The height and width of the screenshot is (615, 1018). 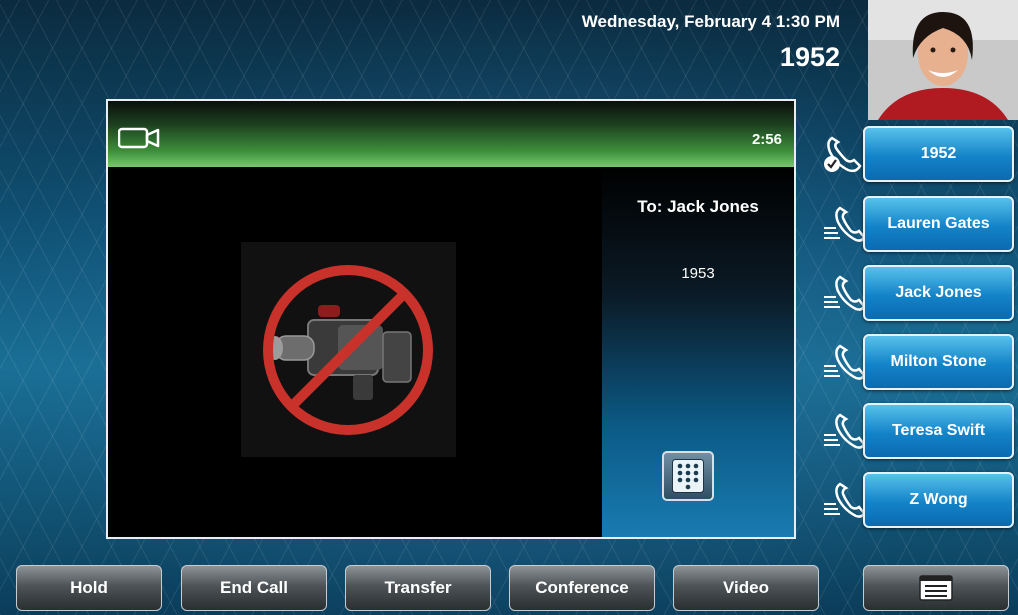 I want to click on line-button: Lauren Gates, so click(x=938, y=224).